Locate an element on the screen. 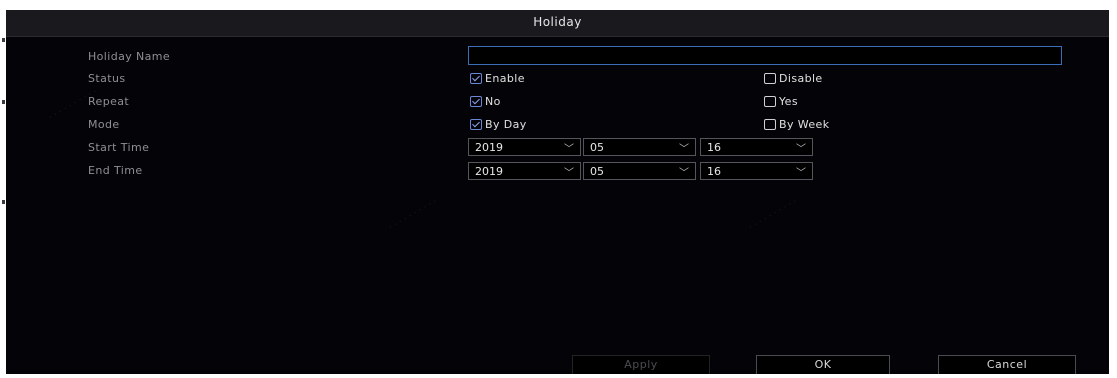 The width and height of the screenshot is (1117, 378). repeat-yes-label: Yes is located at coordinates (788, 101).